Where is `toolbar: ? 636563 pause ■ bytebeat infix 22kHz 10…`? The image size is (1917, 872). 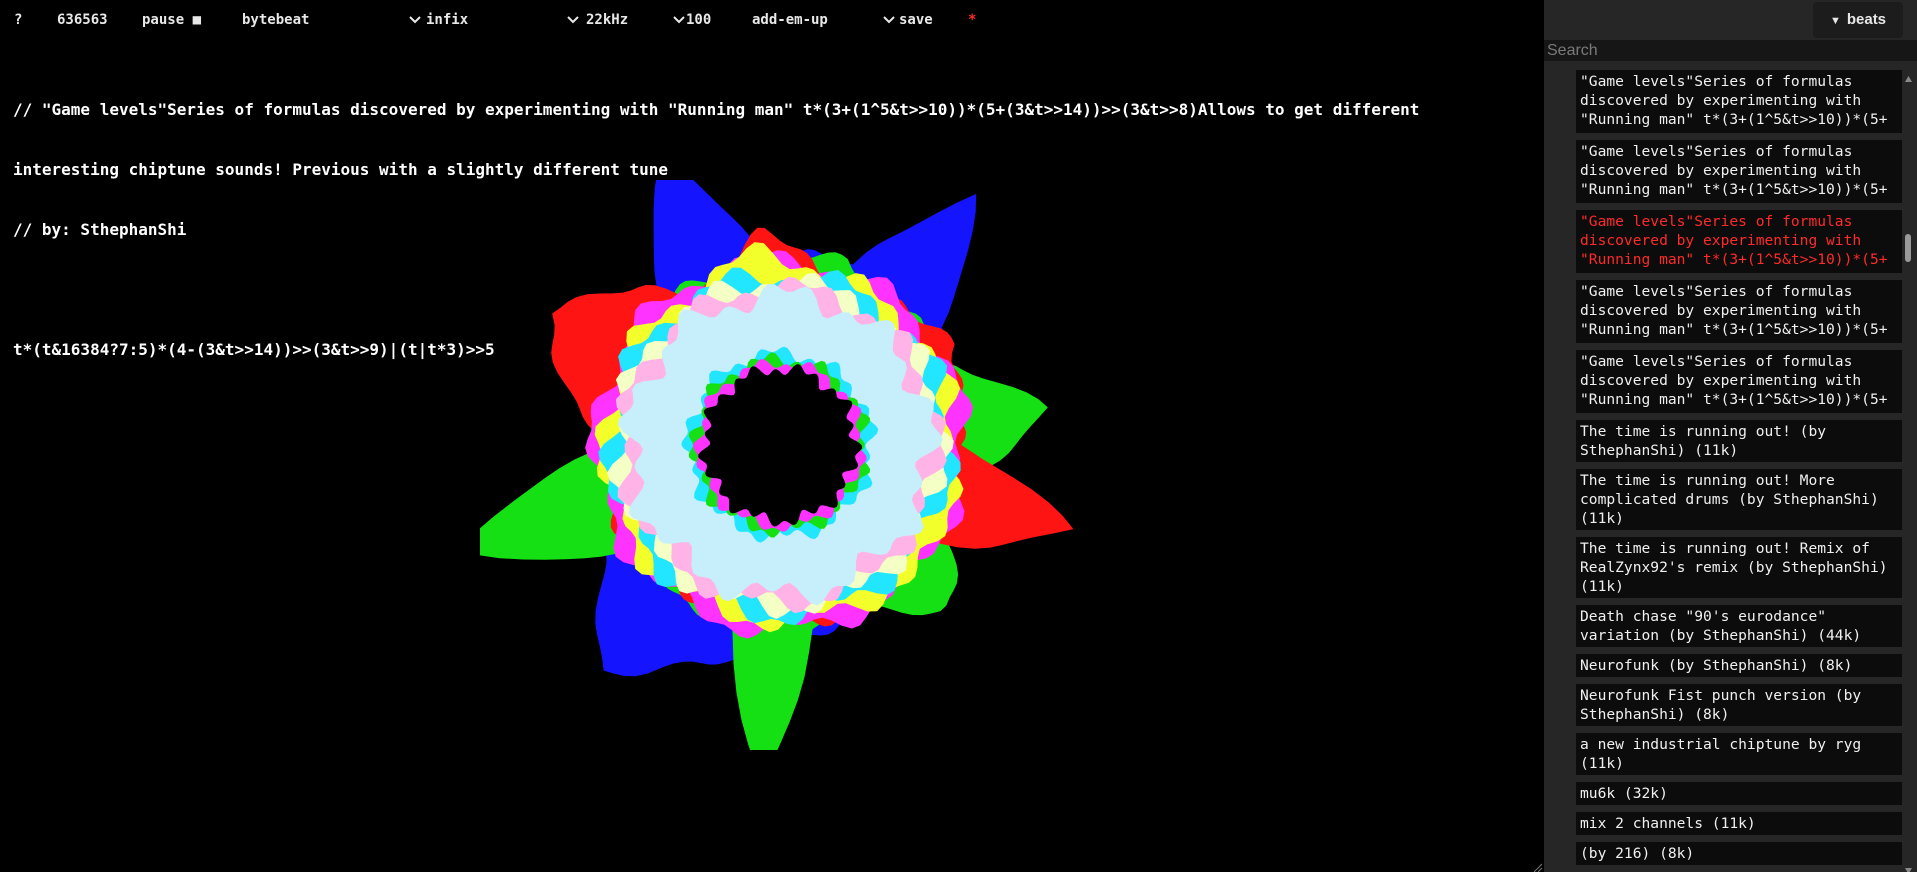
toolbar: ? 636563 pause ■ bytebeat infix 22kHz 10… is located at coordinates (772, 20).